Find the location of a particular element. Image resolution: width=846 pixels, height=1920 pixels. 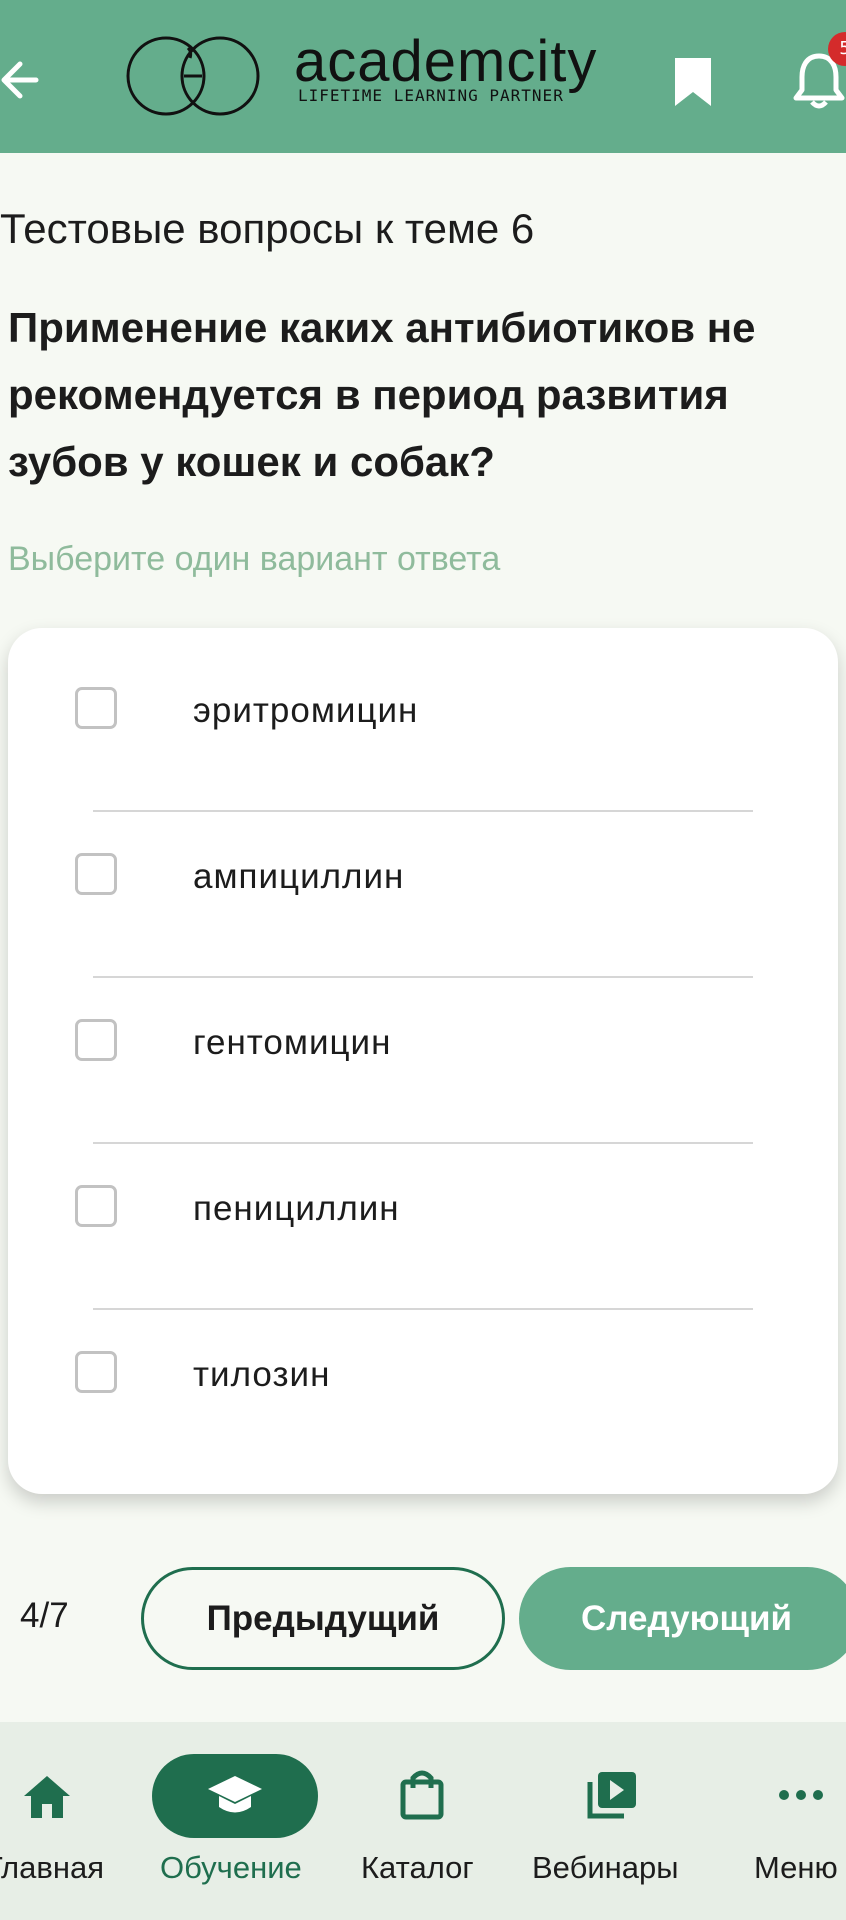

logo-wordmark: academcity is located at coordinates (446, 61).